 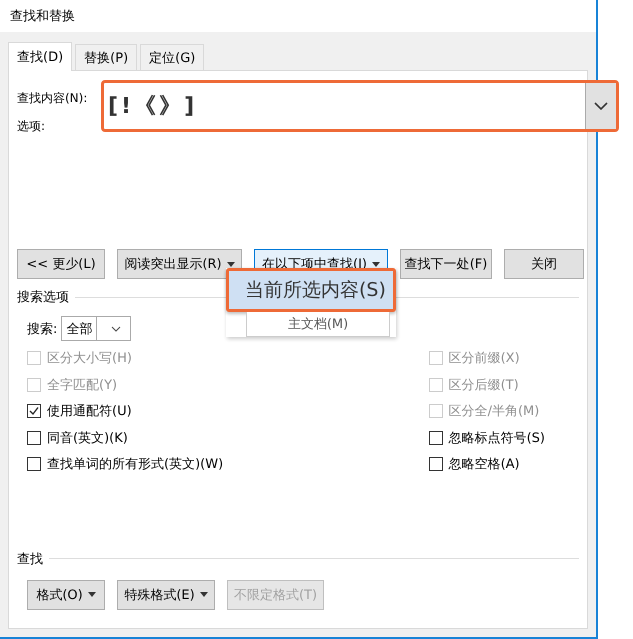 I want to click on tab: 定位(G), so click(x=172, y=57).